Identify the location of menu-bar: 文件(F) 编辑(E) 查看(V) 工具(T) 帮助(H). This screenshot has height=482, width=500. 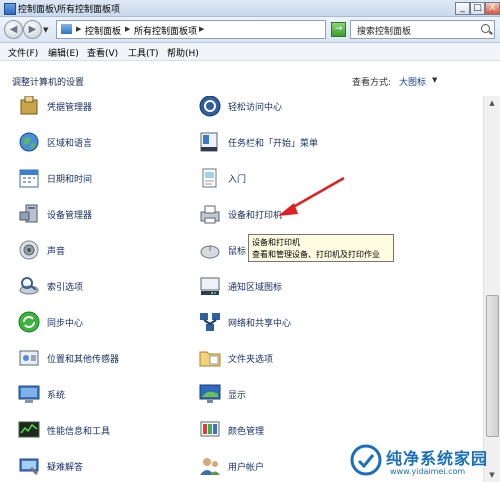
(250, 52).